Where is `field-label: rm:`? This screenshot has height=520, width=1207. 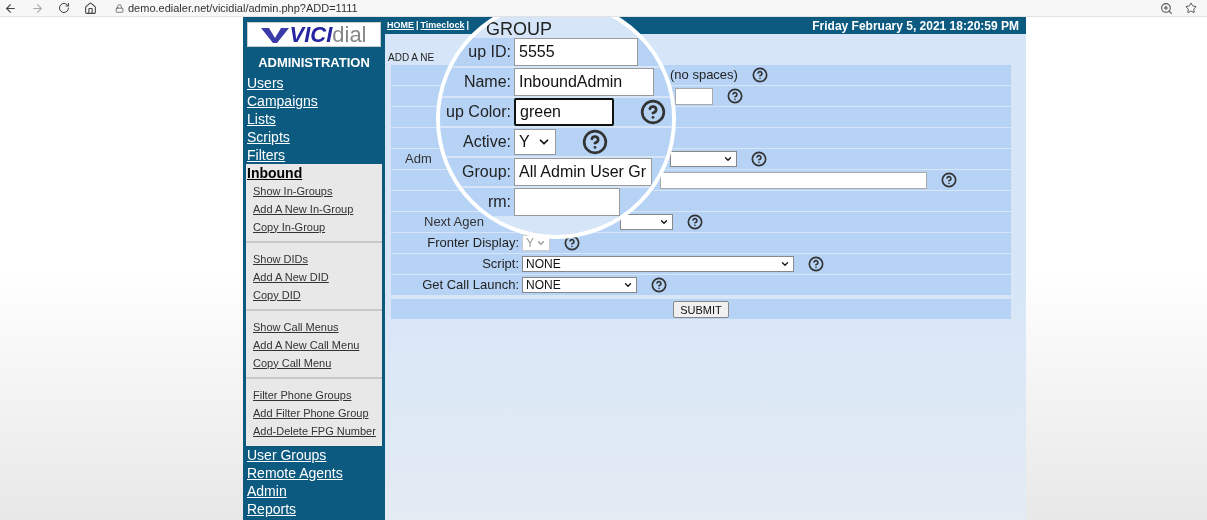 field-label: rm: is located at coordinates (499, 202).